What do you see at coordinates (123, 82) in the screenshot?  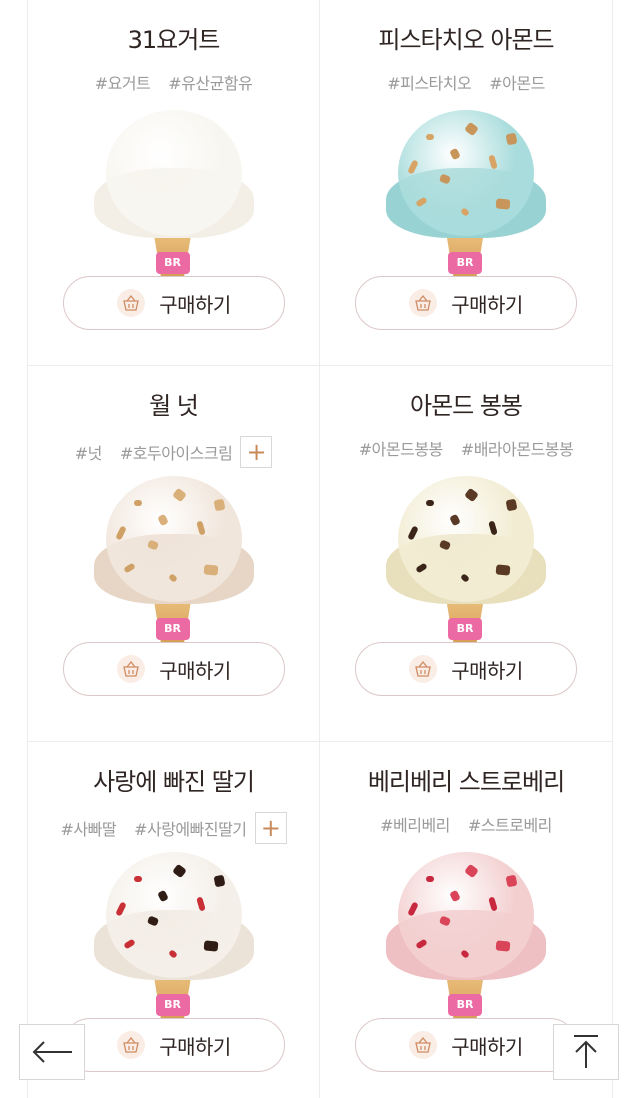 I see `hashtag: #요거트` at bounding box center [123, 82].